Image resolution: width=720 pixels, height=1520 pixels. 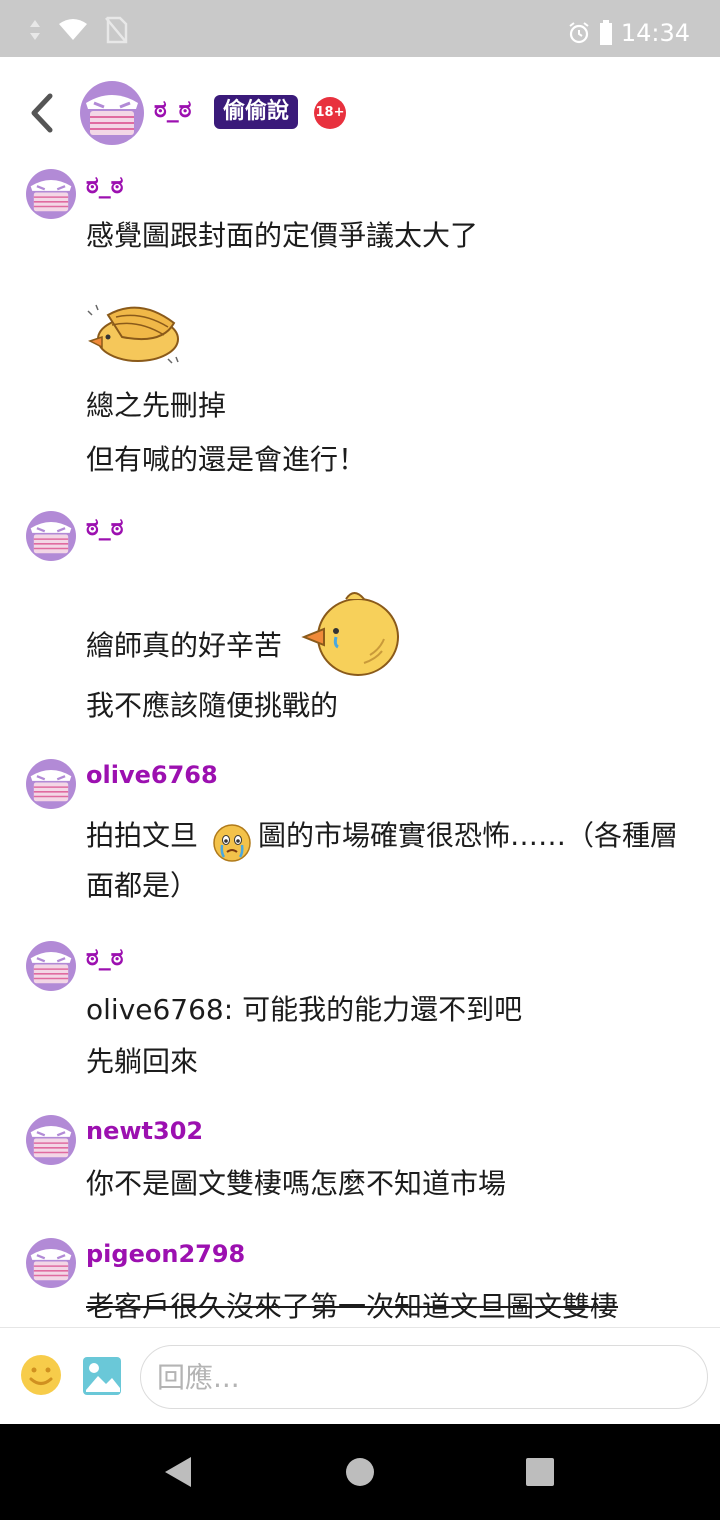 What do you see at coordinates (350, 634) in the screenshot?
I see `crying-chick-sticker` at bounding box center [350, 634].